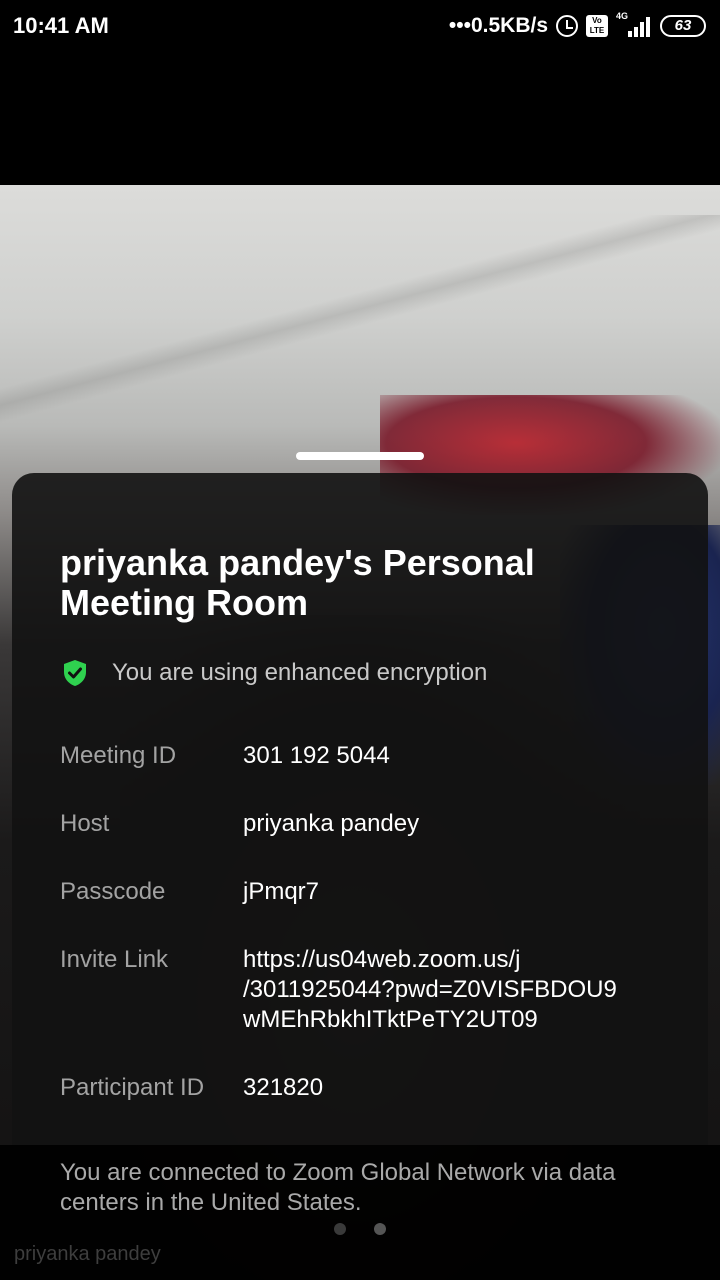  I want to click on battery-icon: 63, so click(683, 26).